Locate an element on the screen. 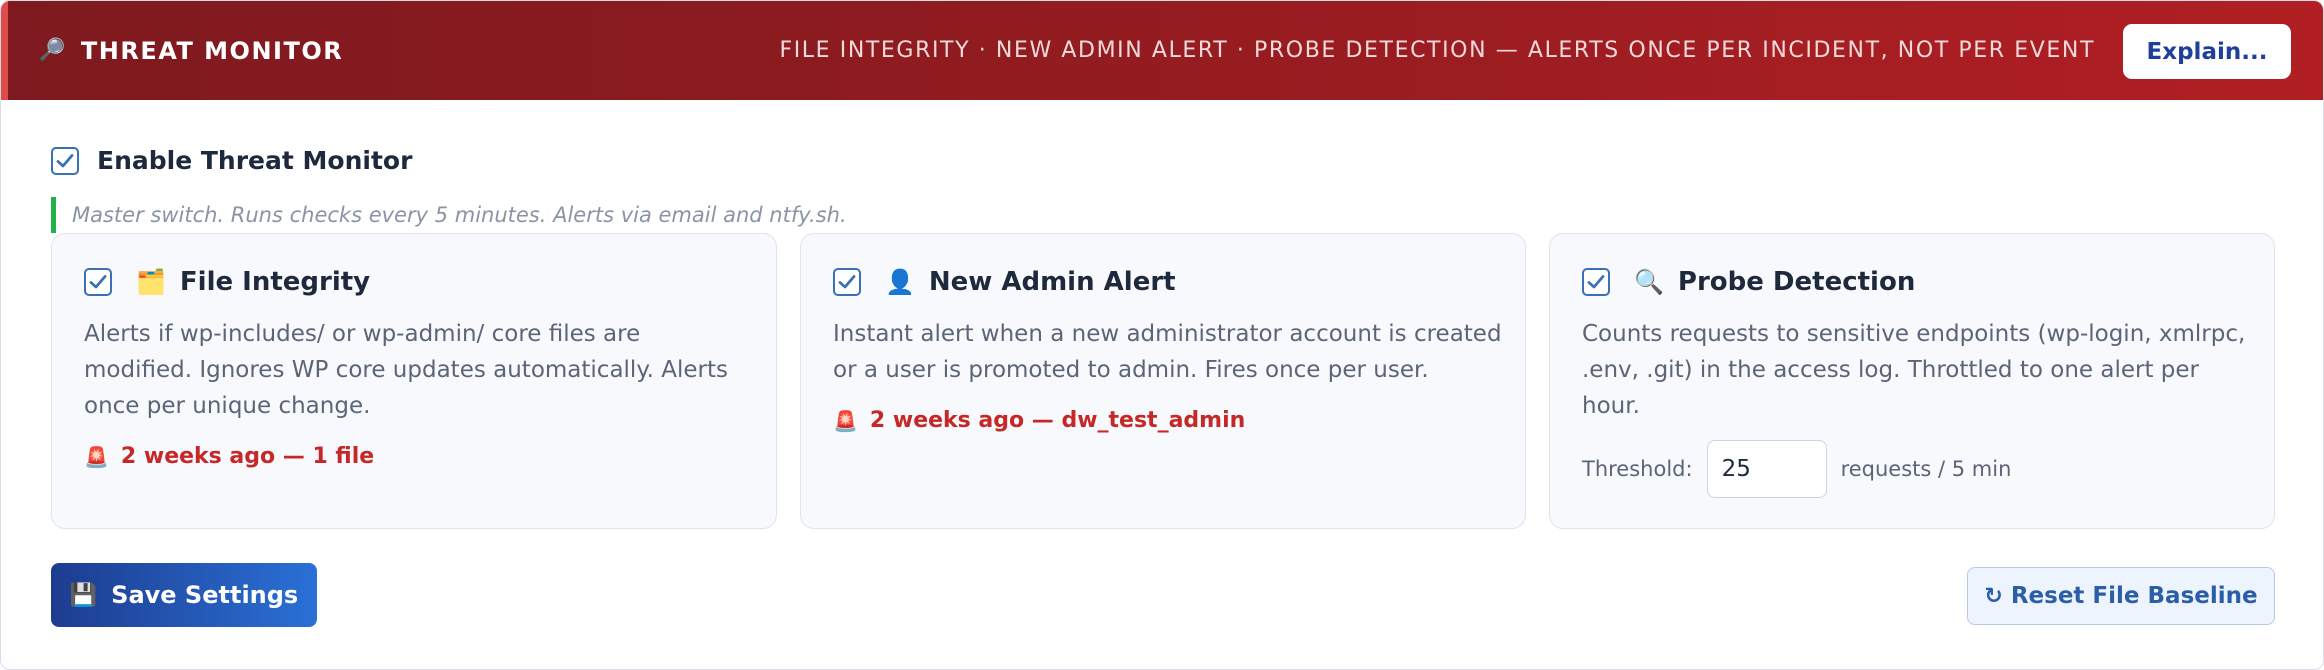  card-title: File Integrity is located at coordinates (275, 282).